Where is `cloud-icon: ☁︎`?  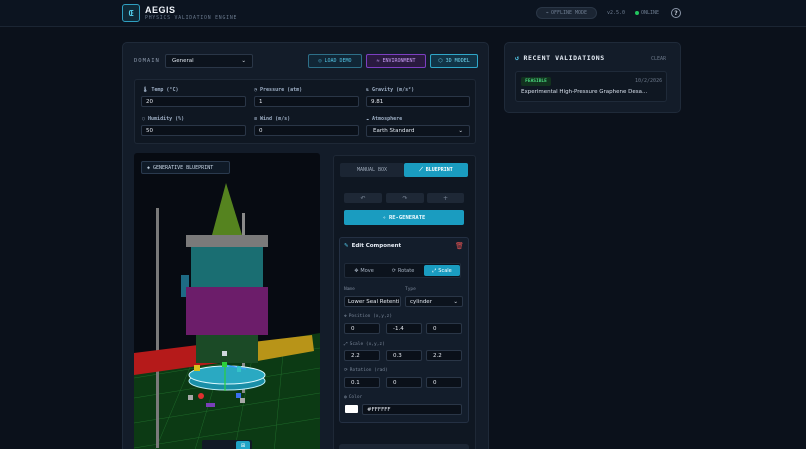
cloud-icon: ☁︎ is located at coordinates (368, 119).